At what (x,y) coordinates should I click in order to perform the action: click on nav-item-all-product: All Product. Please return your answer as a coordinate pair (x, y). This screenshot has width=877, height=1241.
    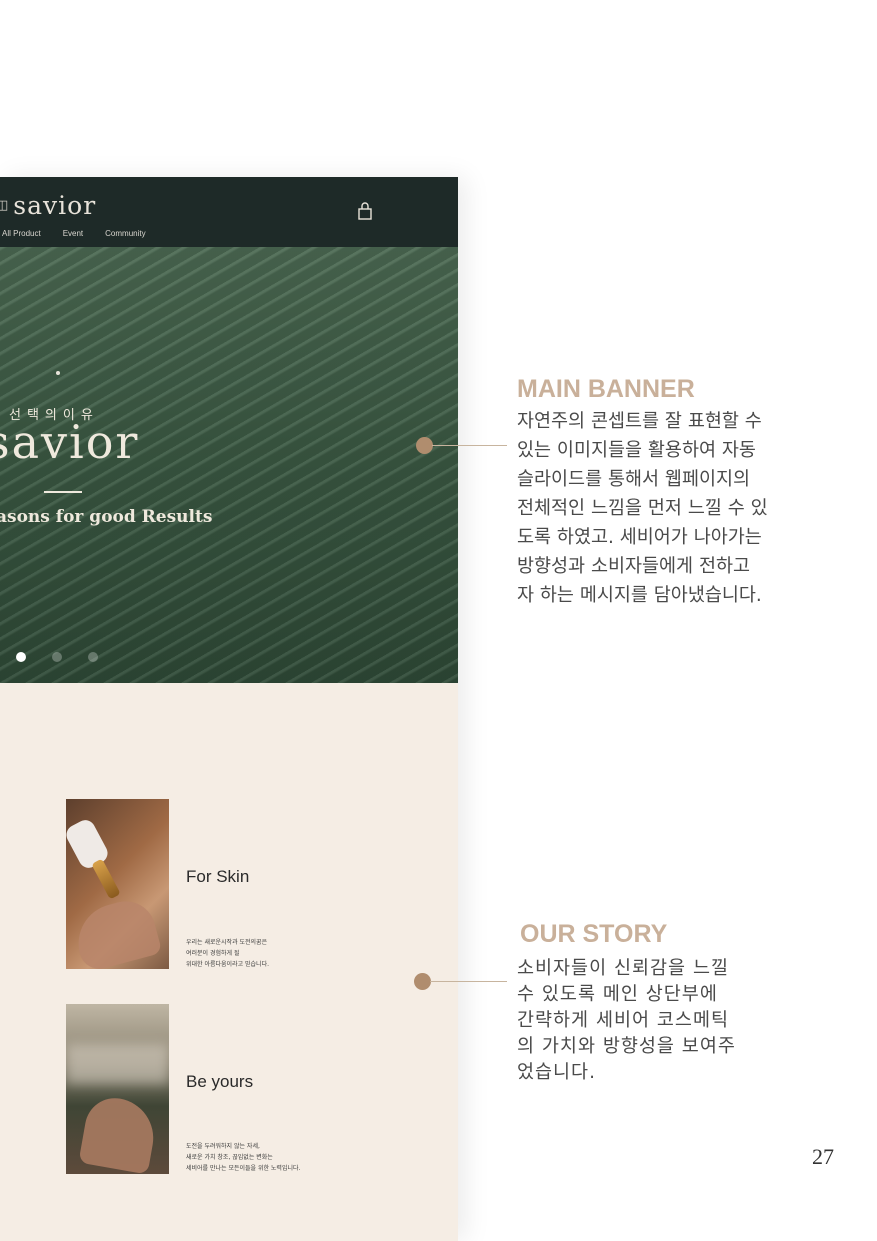
    Looking at the image, I should click on (21, 233).